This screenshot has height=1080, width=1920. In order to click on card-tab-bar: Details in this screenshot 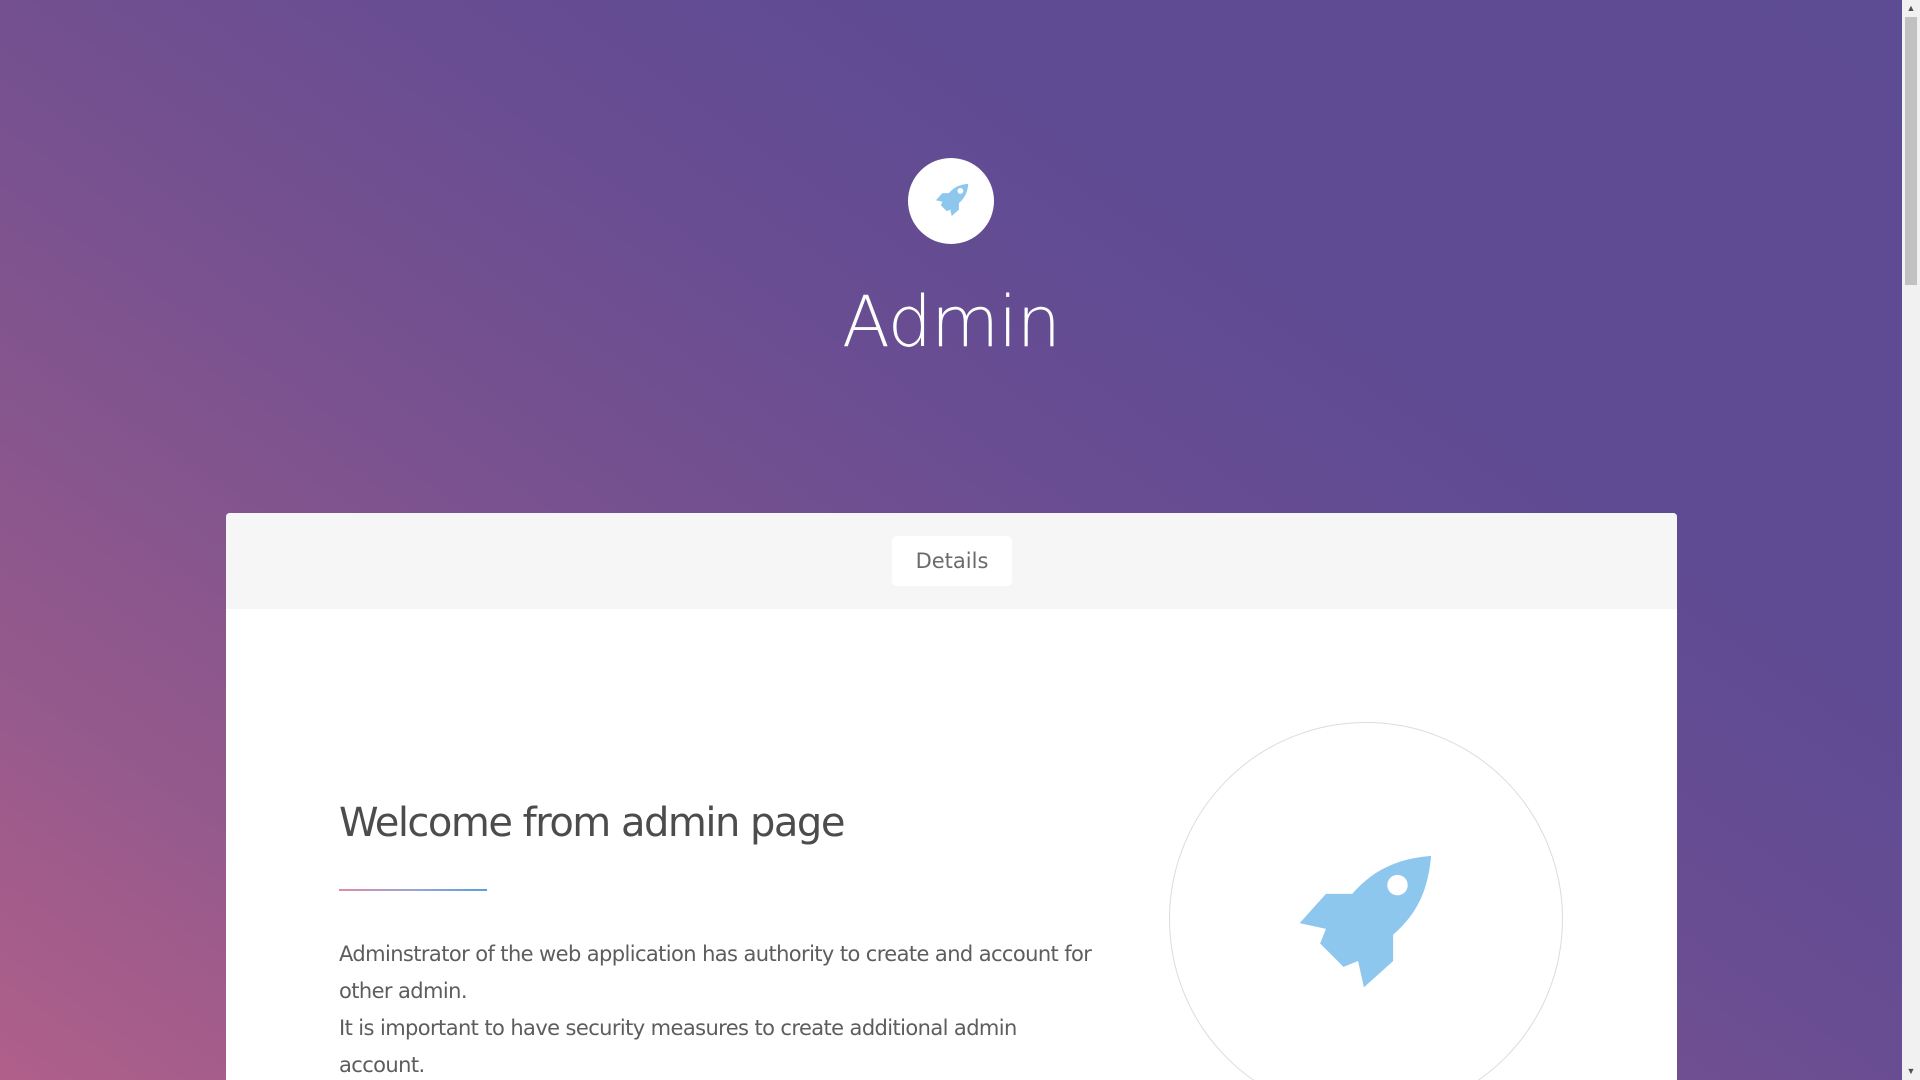, I will do `click(951, 561)`.